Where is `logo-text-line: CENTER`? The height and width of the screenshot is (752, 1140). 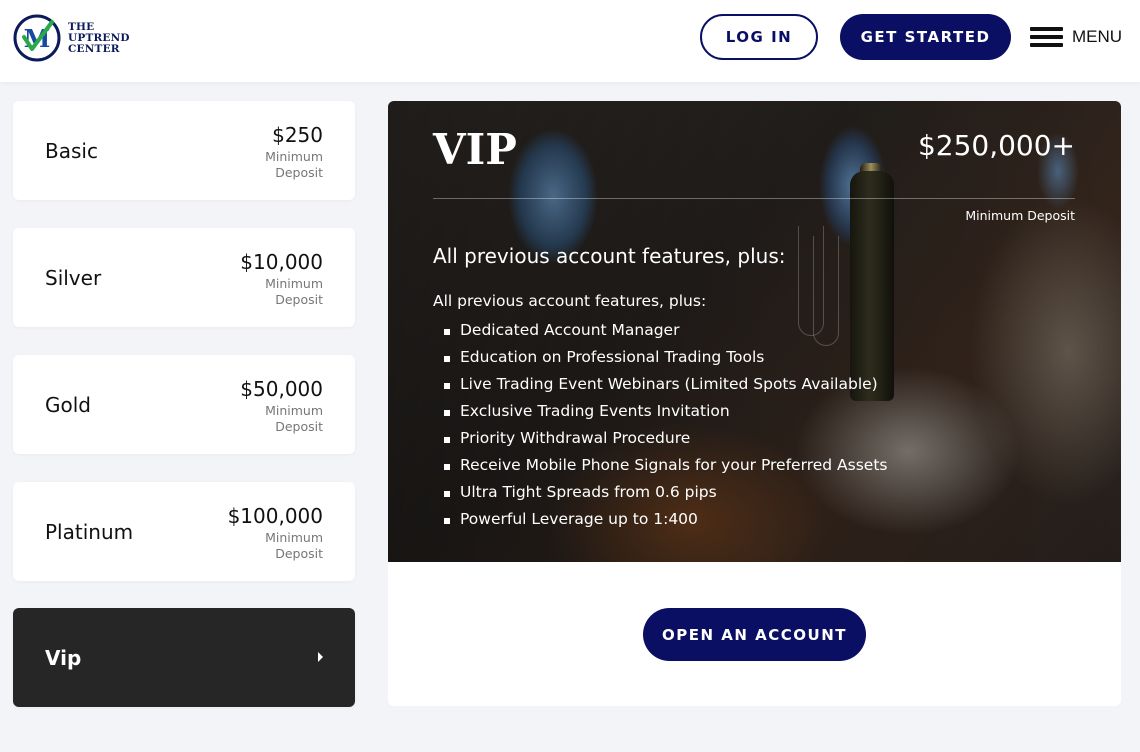
logo-text-line: CENTER is located at coordinates (94, 48).